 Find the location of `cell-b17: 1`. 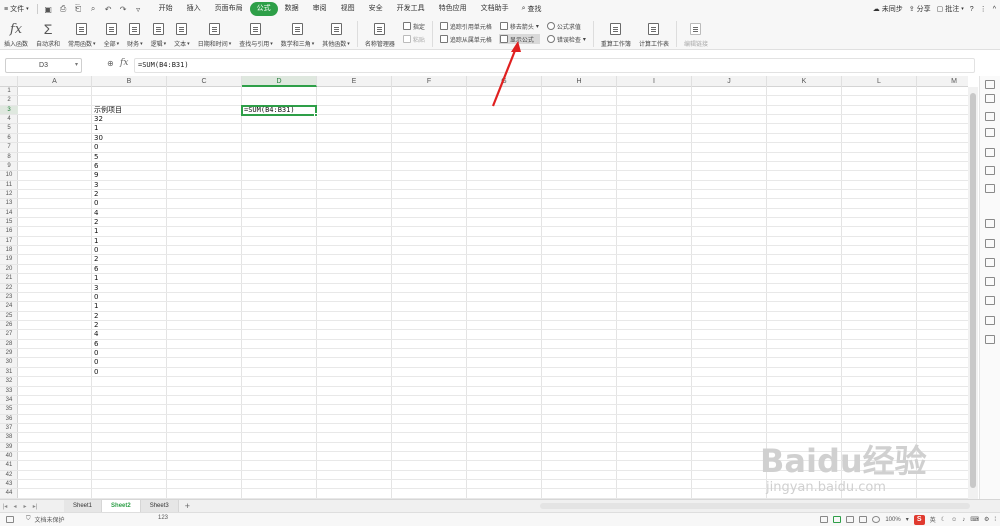

cell-b17: 1 is located at coordinates (96, 241).